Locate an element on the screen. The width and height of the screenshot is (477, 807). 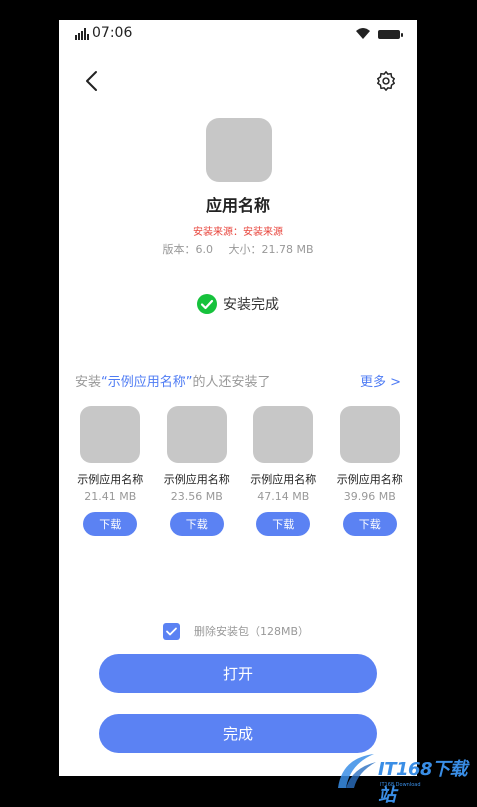
recommend-app-size: 39.96 MB is located at coordinates (369, 496).